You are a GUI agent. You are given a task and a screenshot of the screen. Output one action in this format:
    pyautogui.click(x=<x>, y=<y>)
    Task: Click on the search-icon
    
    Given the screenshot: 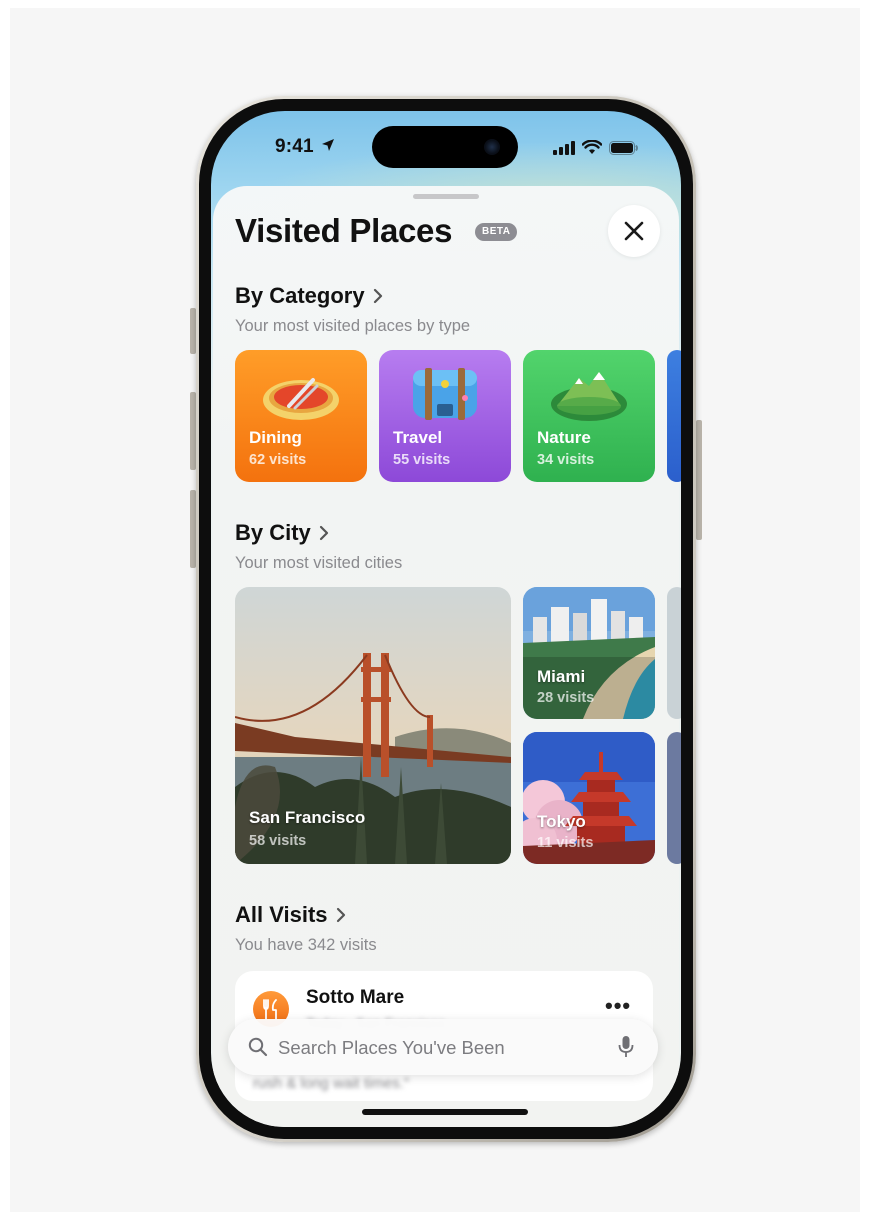 What is the action you would take?
    pyautogui.click(x=258, y=1047)
    